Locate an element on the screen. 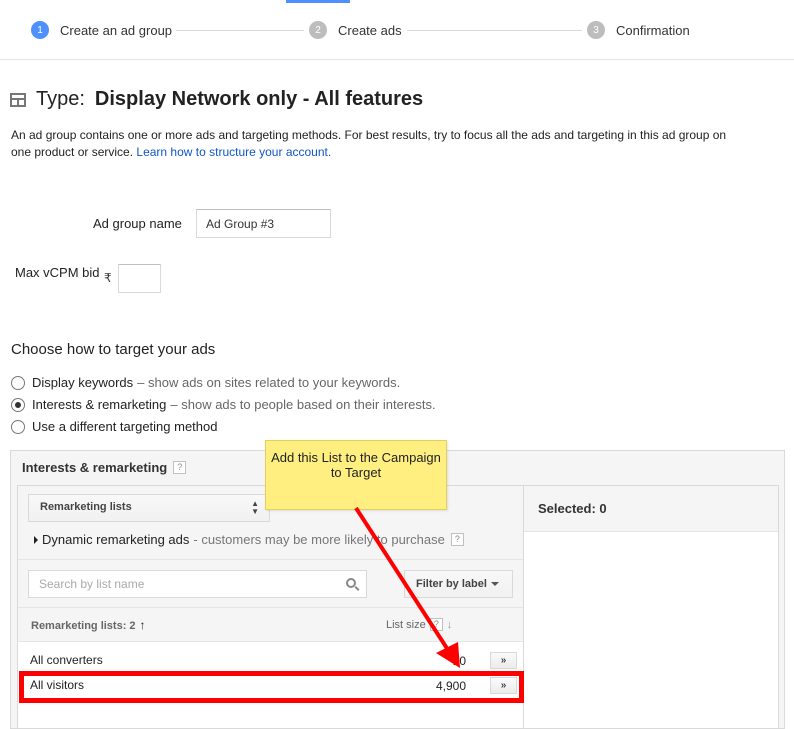 Image resolution: width=794 pixels, height=729 pixels. list-header-name: Remarketing lists: 2 is located at coordinates (83, 626).